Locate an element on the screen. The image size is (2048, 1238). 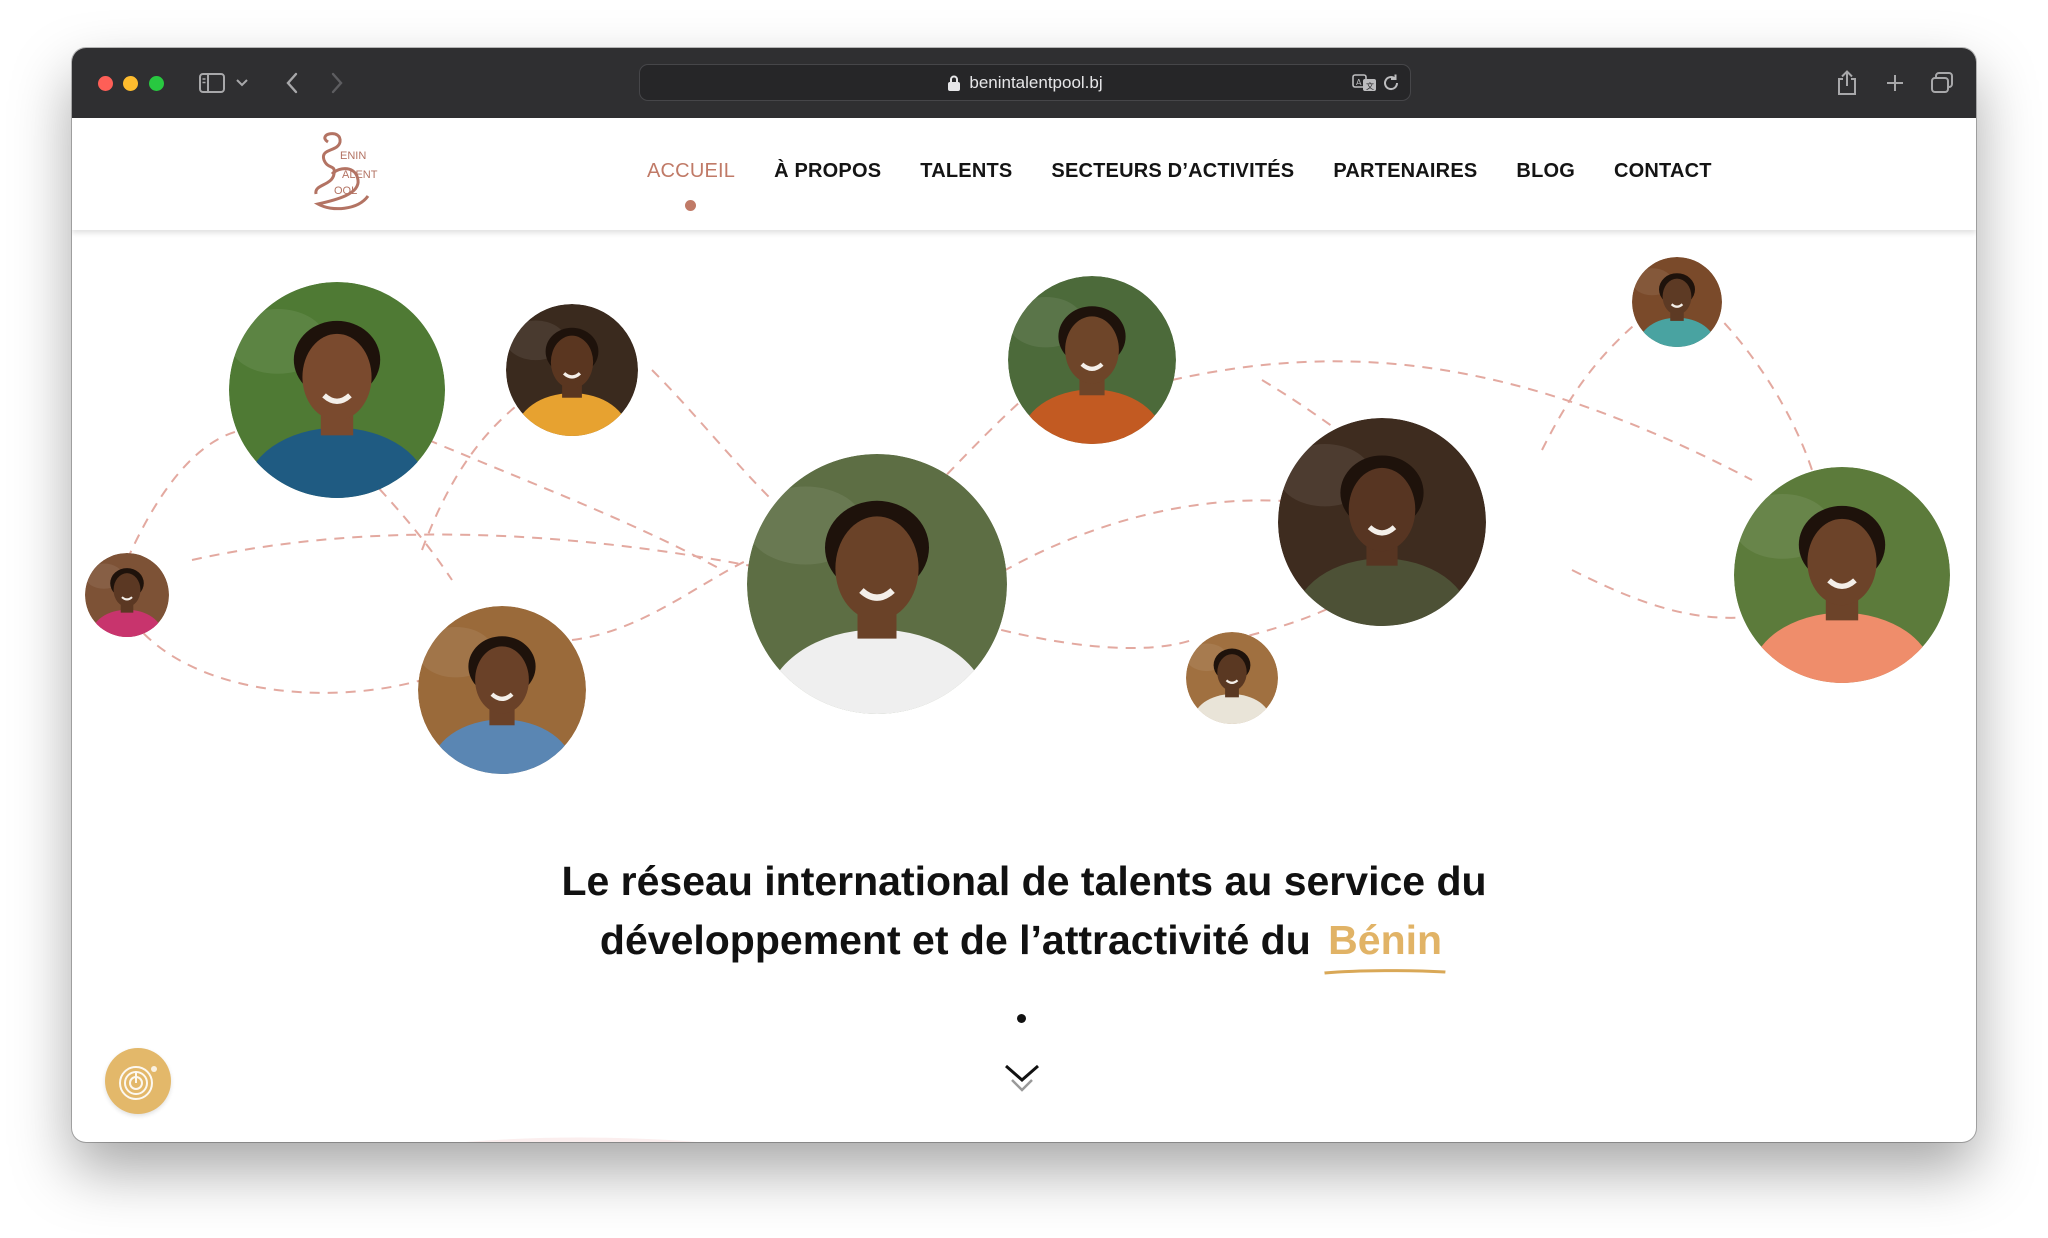
nav-blog: BLOG is located at coordinates (1545, 171).